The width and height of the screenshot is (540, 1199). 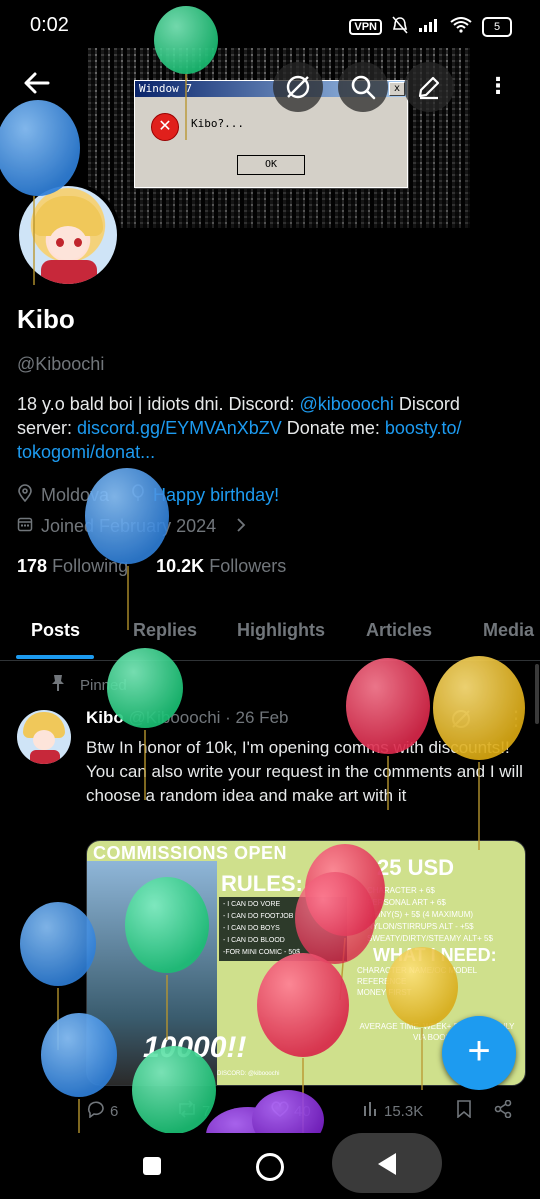 I want to click on compose-post-button: +, so click(x=479, y=1053).